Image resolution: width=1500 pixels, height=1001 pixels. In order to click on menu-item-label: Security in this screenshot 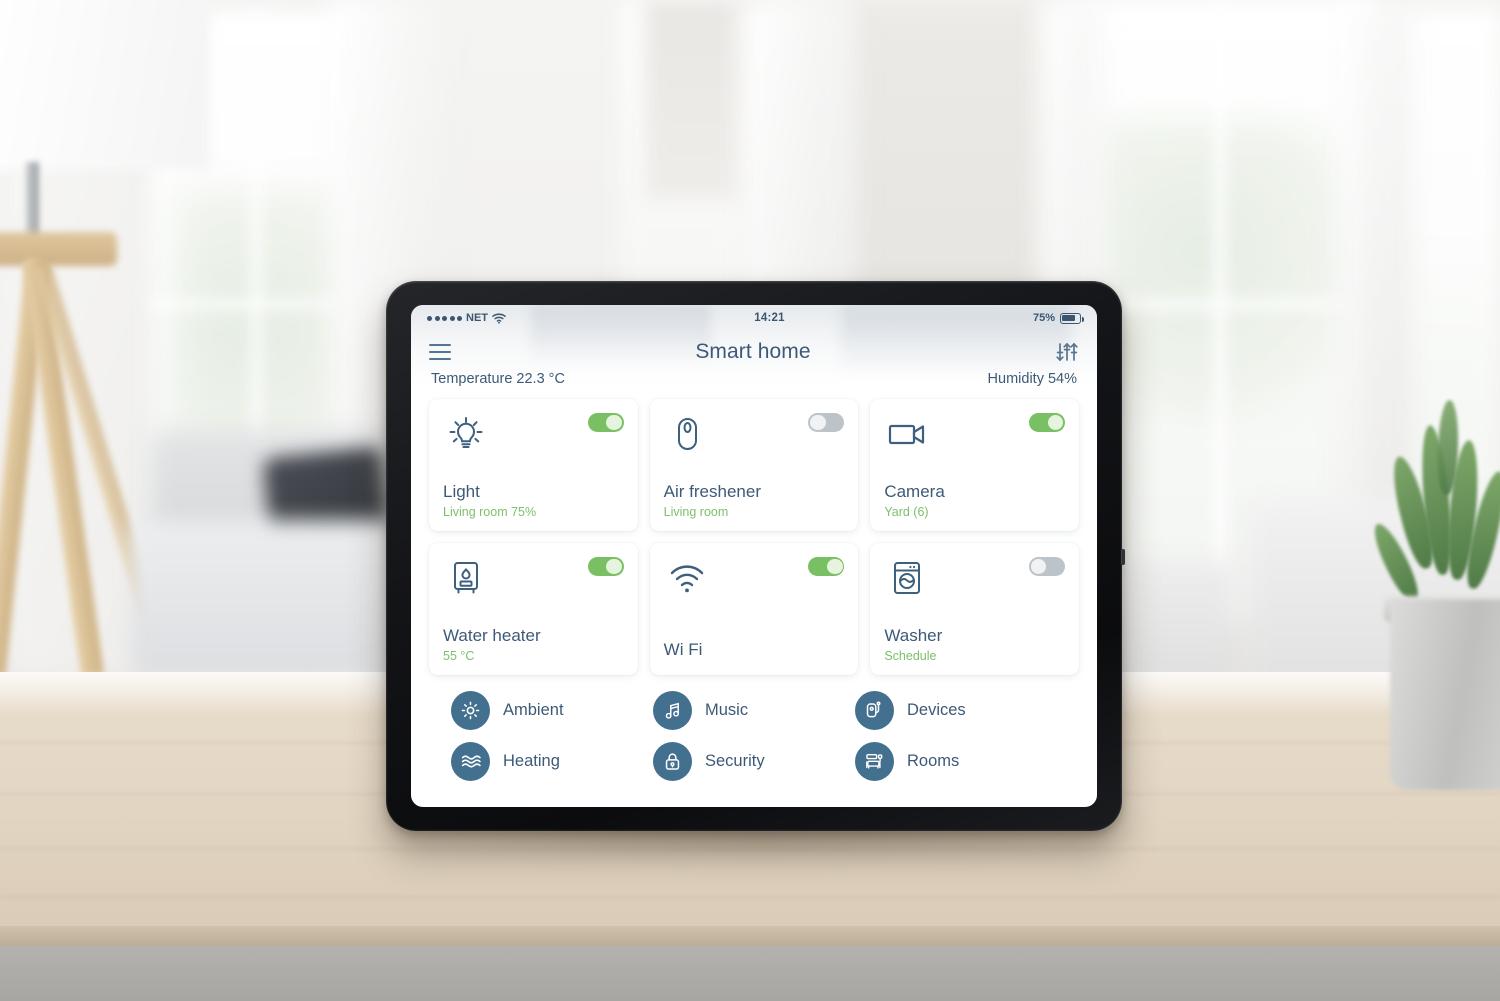, I will do `click(735, 761)`.